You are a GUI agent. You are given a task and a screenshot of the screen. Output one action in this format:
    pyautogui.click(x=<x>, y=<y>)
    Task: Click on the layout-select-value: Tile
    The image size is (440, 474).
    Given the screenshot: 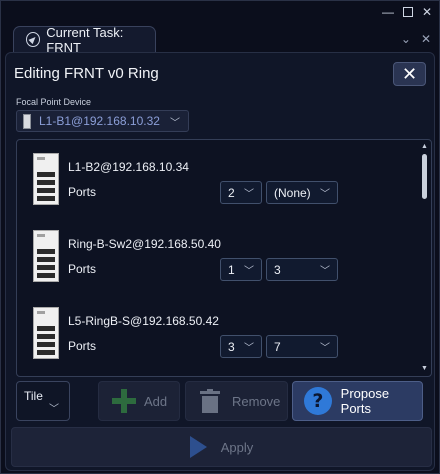 What is the action you would take?
    pyautogui.click(x=33, y=396)
    